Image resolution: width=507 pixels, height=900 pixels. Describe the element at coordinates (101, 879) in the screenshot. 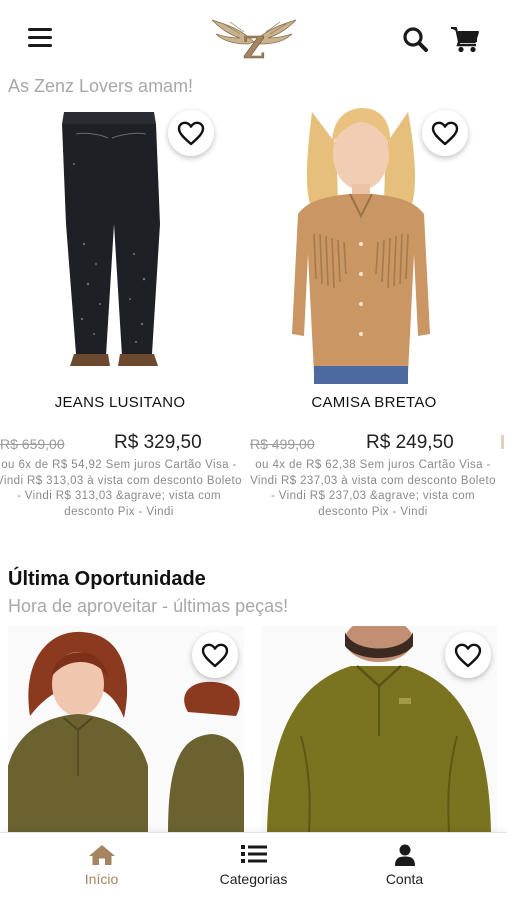

I see `tab-label: Início` at that location.